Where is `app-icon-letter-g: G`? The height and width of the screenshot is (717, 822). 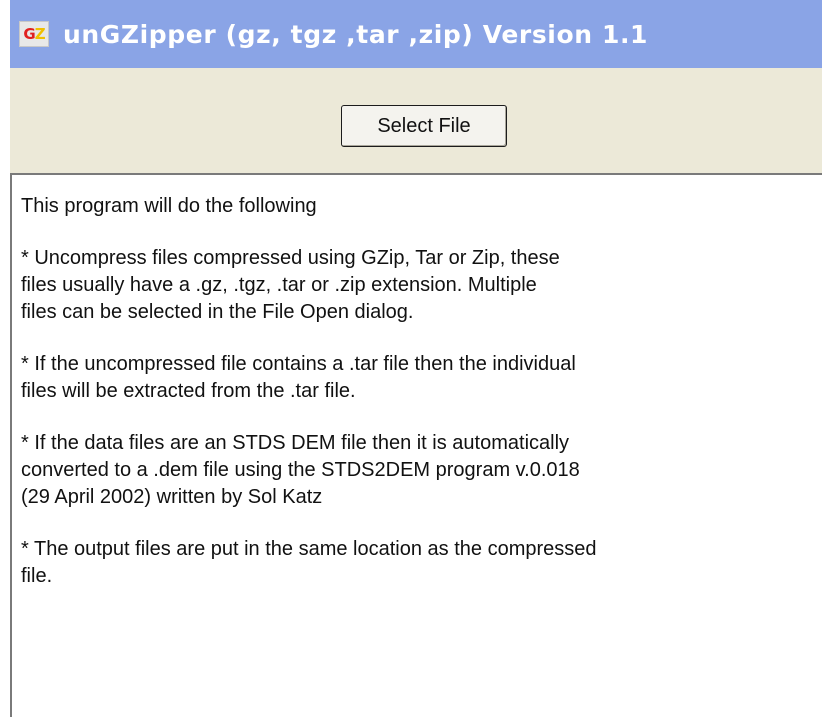
app-icon-letter-g: G is located at coordinates (29, 33).